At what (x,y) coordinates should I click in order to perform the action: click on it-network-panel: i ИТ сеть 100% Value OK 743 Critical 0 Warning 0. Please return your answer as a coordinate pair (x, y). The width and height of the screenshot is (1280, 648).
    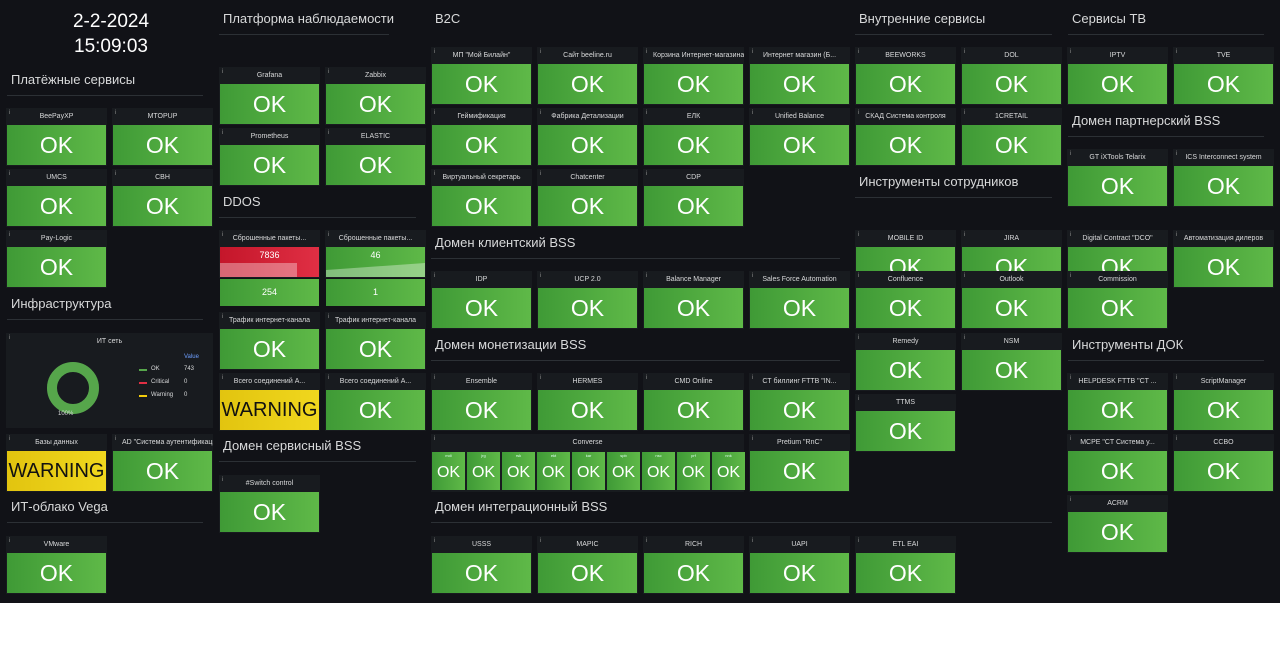
    Looking at the image, I should click on (109, 380).